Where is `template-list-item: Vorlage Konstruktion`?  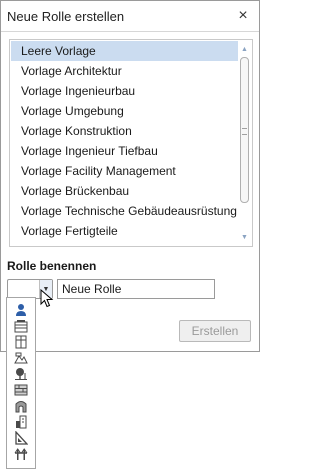
template-list-item: Vorlage Konstruktion is located at coordinates (124, 131).